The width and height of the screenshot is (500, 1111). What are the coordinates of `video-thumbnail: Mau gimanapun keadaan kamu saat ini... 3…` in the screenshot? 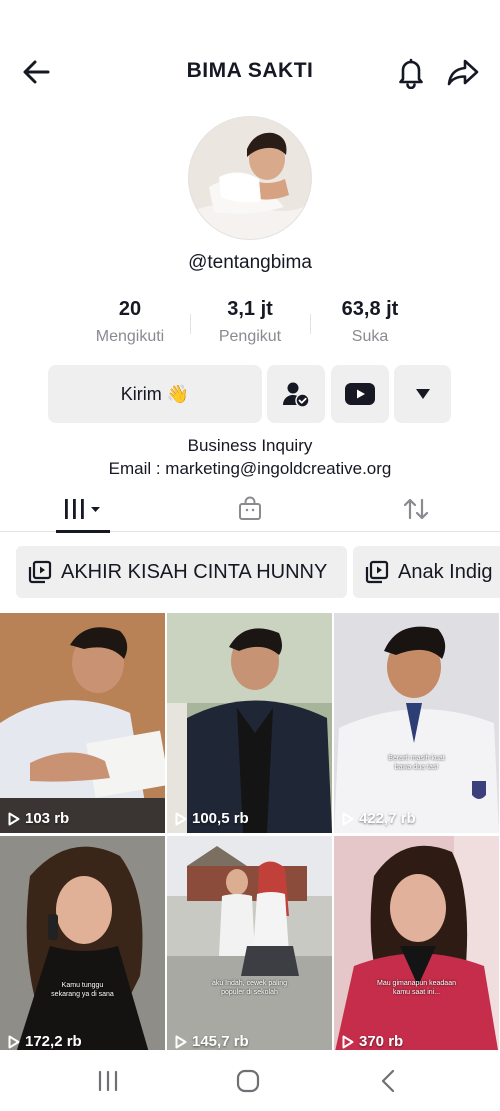 It's located at (416, 946).